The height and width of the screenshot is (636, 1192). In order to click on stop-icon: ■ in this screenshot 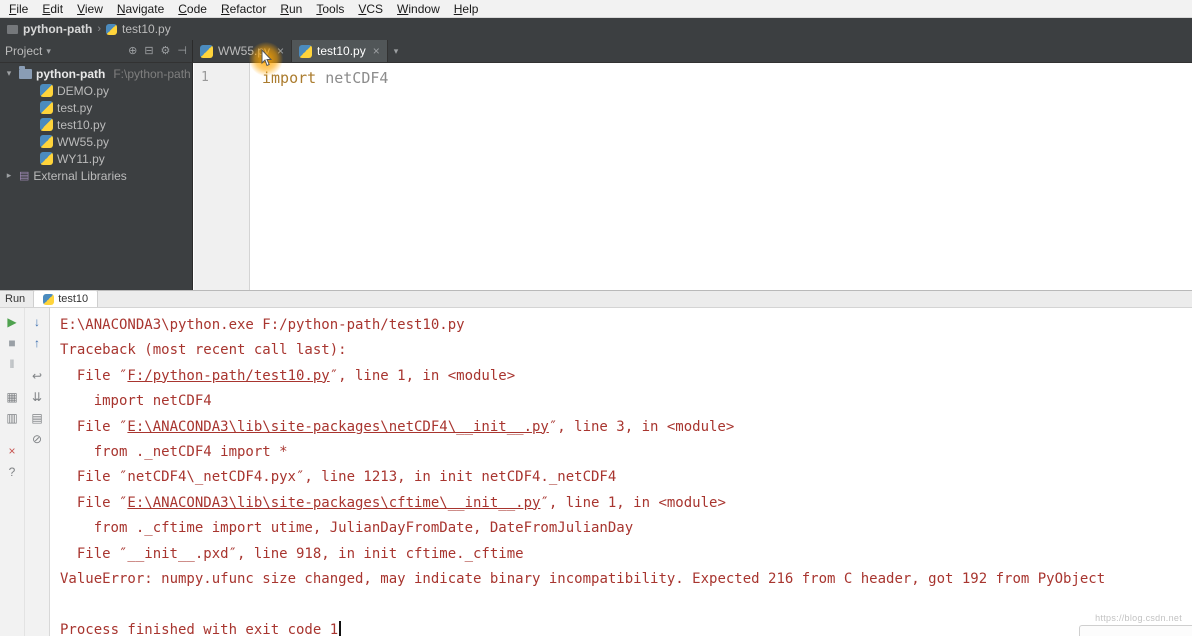, I will do `click(12, 343)`.